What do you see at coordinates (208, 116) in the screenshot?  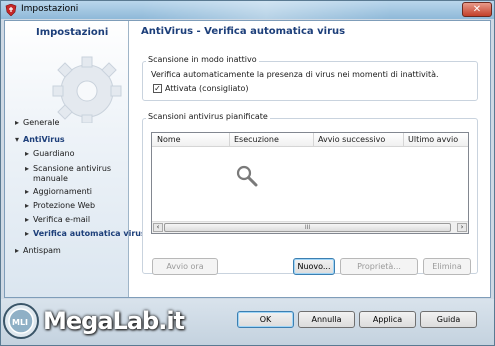 I see `scheduled-scans-group-label: Scansioni antivirus pianificate` at bounding box center [208, 116].